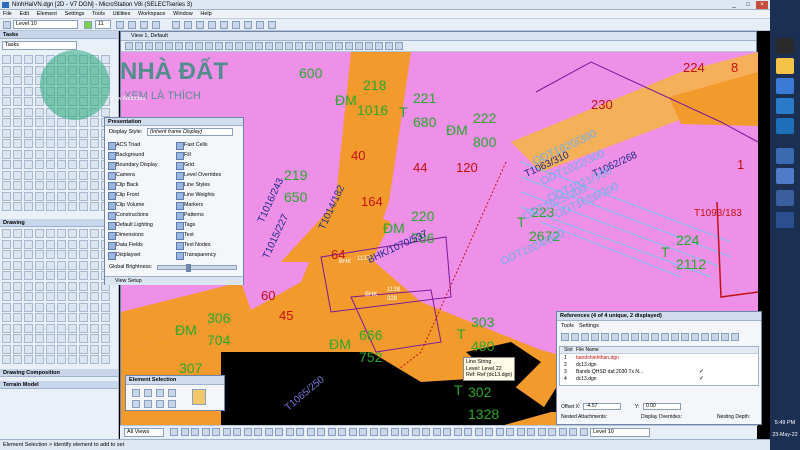 The image size is (800, 450). Describe the element at coordinates (191, 145) in the screenshot. I see `view-attribute-toggle: Fast Cells` at that location.